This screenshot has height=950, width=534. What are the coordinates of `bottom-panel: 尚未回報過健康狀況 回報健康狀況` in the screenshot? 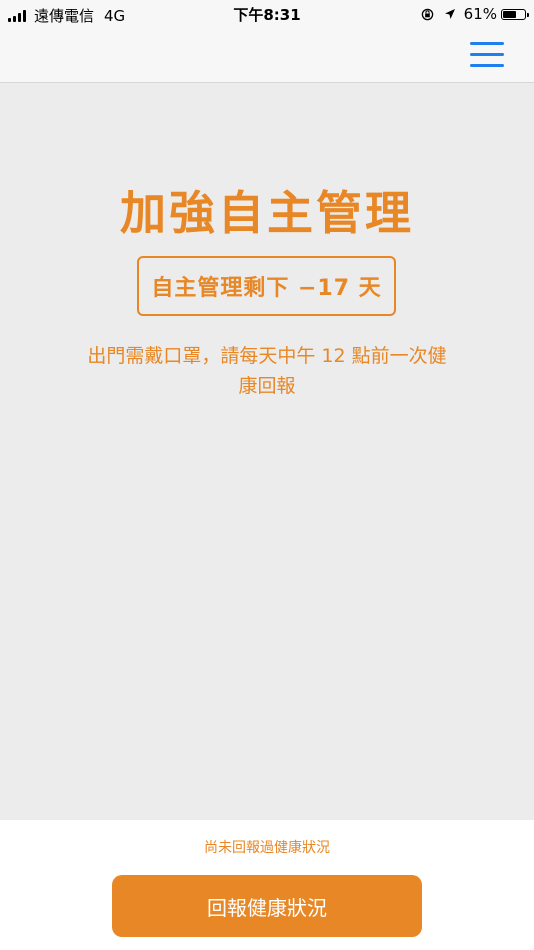 It's located at (267, 885).